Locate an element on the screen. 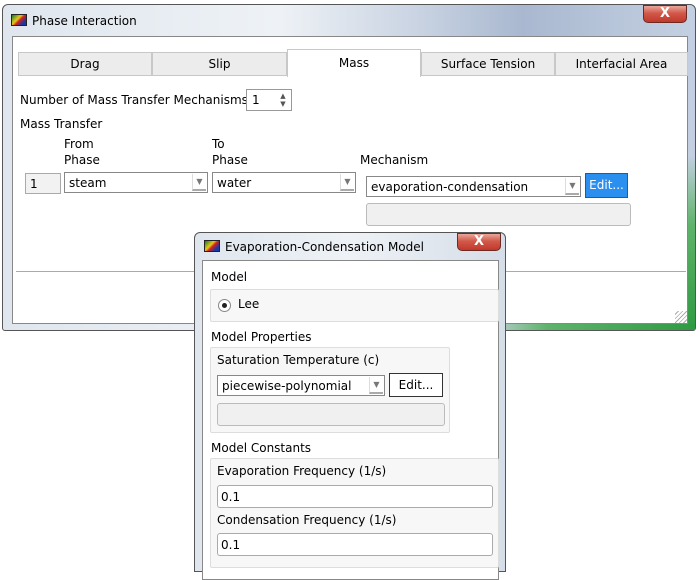 This screenshot has width=700, height=580. spin-up-icon: ▲ is located at coordinates (283, 96).